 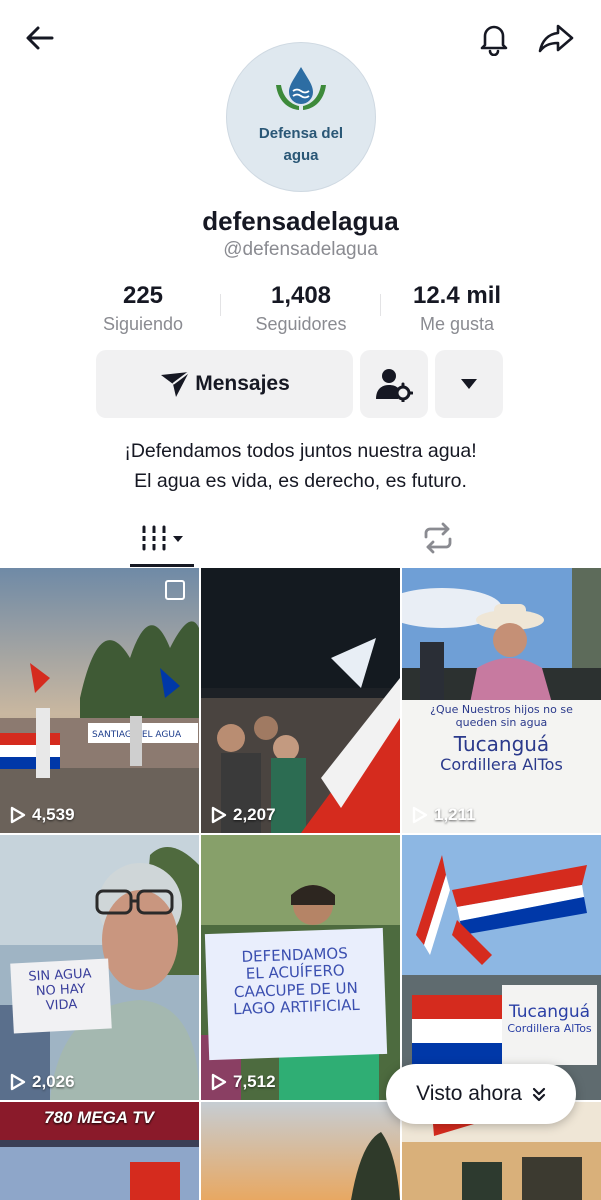 What do you see at coordinates (301, 295) in the screenshot?
I see `followers-count: 1,408` at bounding box center [301, 295].